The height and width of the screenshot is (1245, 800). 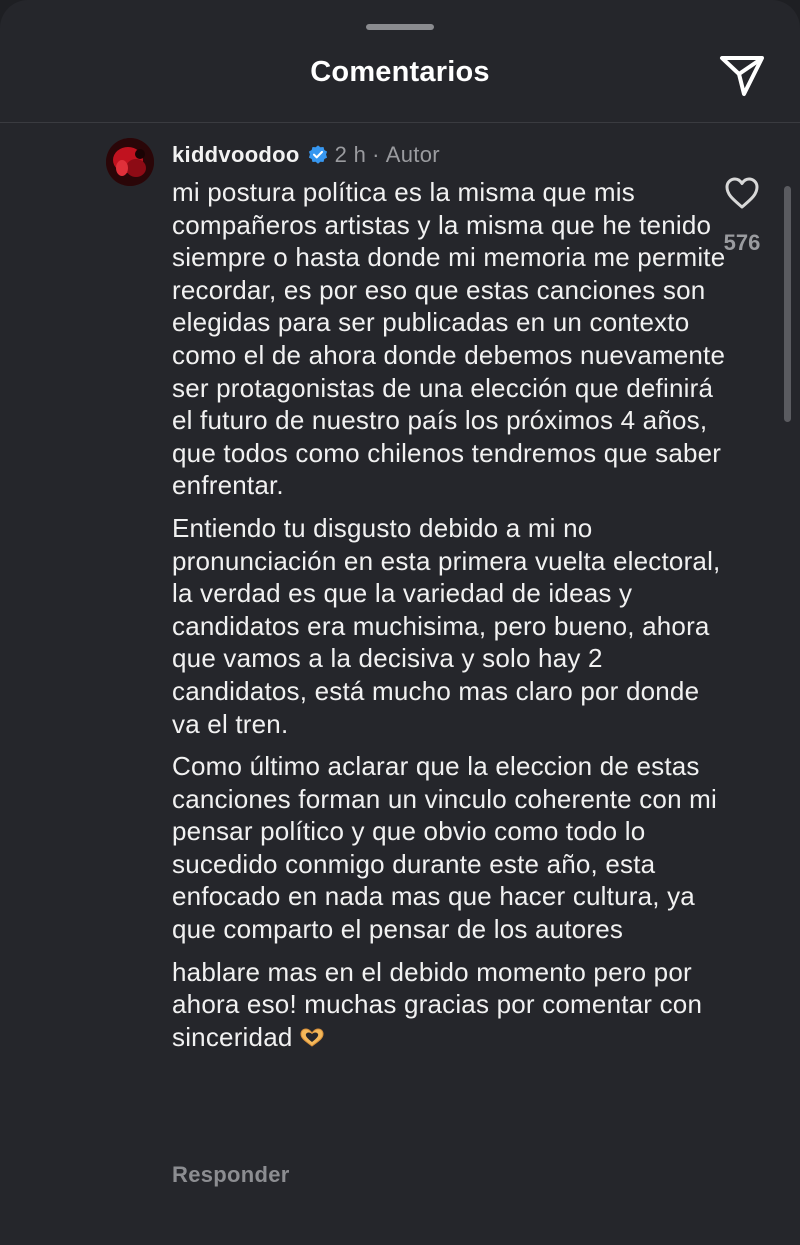 I want to click on header-divider, so click(x=400, y=122).